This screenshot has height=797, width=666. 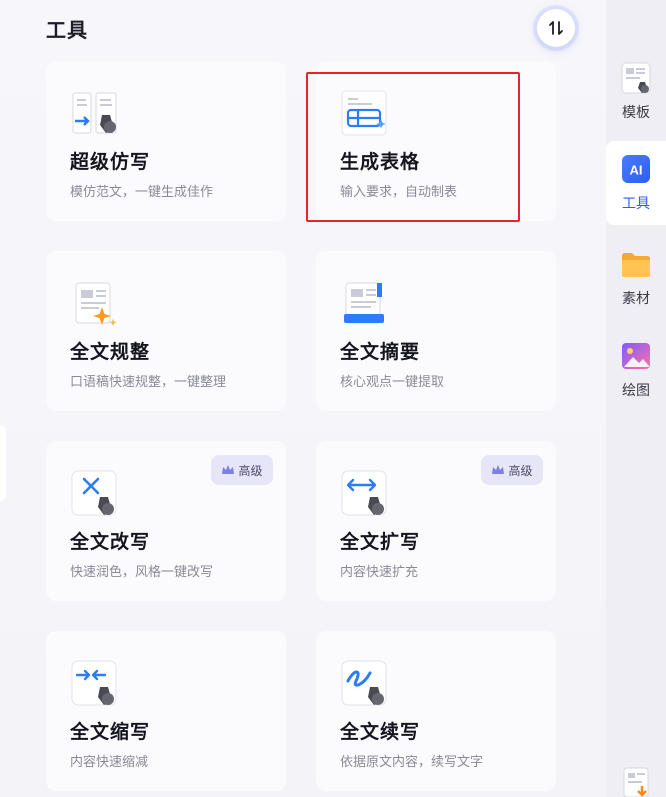 I want to click on card-title: 超级仿写, so click(x=110, y=162).